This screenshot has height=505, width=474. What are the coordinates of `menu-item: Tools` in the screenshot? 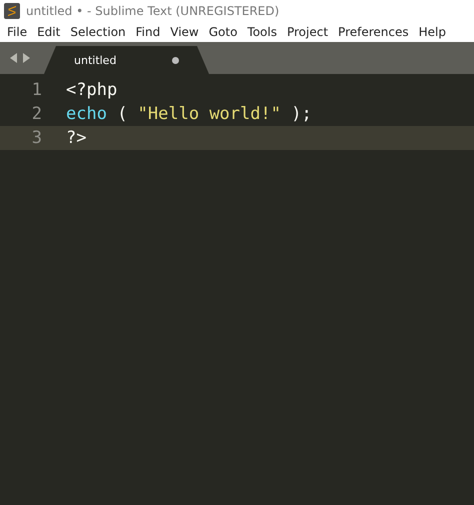 It's located at (262, 32).